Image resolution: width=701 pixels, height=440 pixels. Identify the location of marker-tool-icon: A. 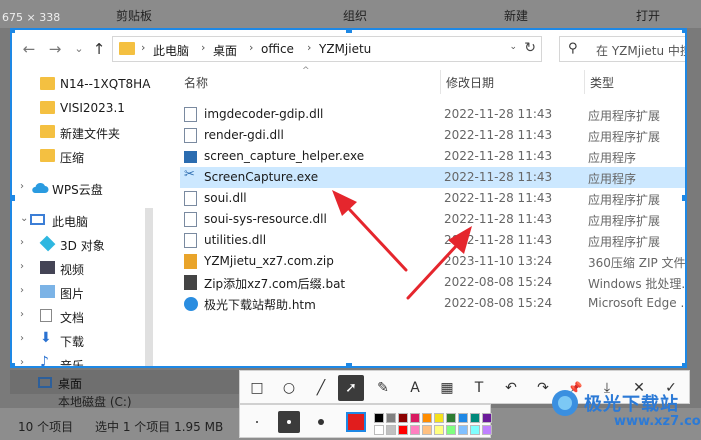
(415, 388).